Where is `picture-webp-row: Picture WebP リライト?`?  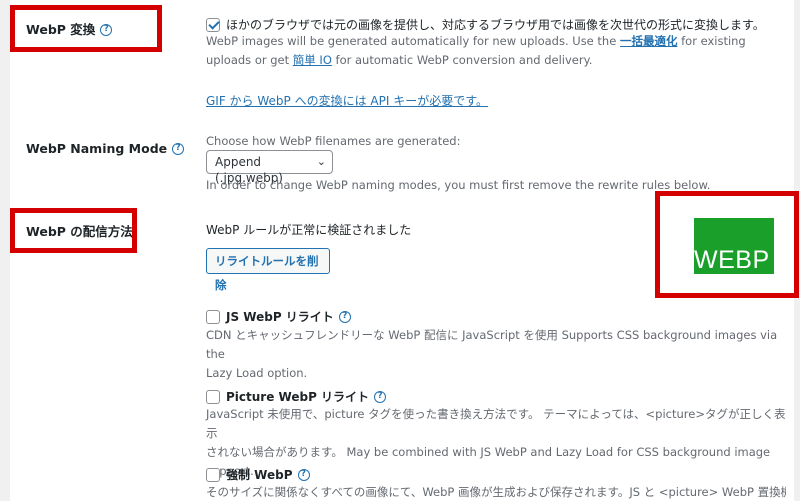 picture-webp-row: Picture WebP リライト? is located at coordinates (296, 395).